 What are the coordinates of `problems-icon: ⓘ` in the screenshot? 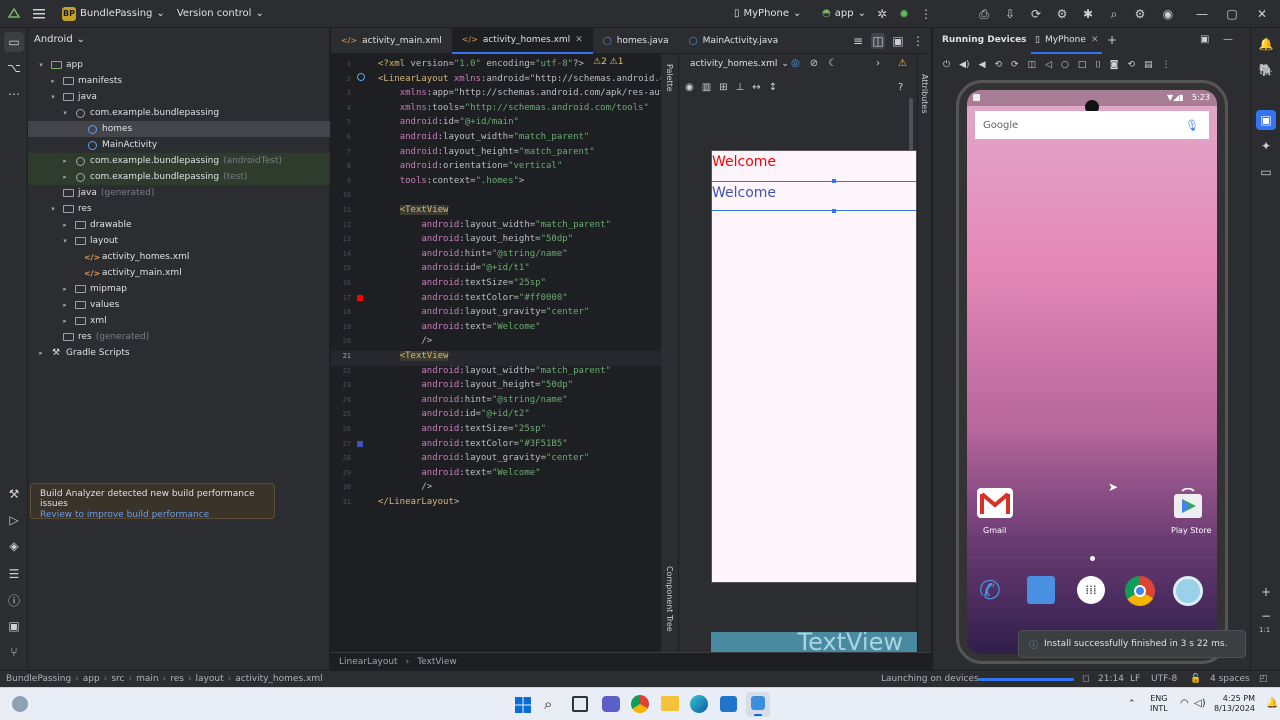 It's located at (14, 600).